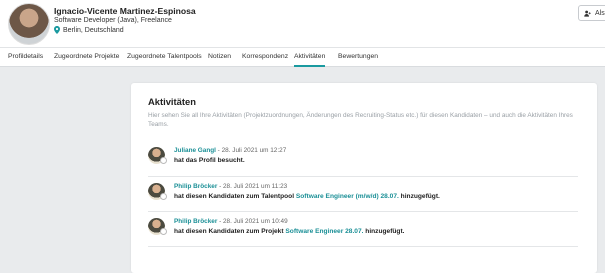 The height and width of the screenshot is (273, 605). Describe the element at coordinates (25, 57) in the screenshot. I see `tab-profildetails: Profildetails` at that location.